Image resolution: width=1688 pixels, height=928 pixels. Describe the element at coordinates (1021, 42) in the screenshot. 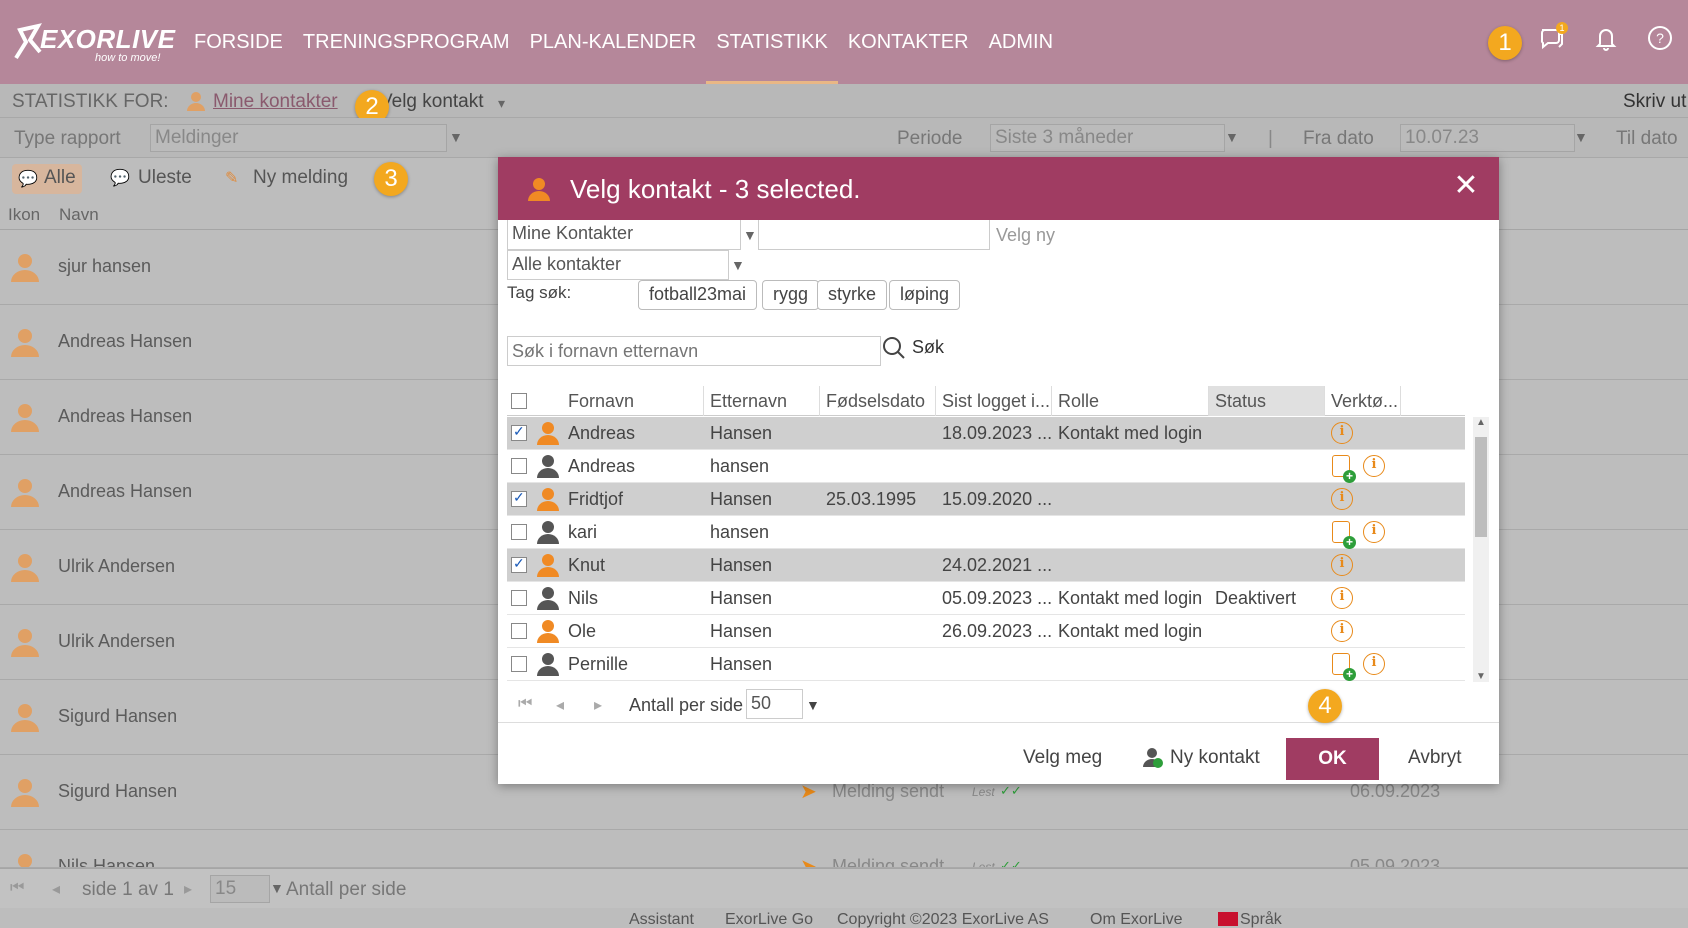

I see `nav-admin: ADMIN` at that location.